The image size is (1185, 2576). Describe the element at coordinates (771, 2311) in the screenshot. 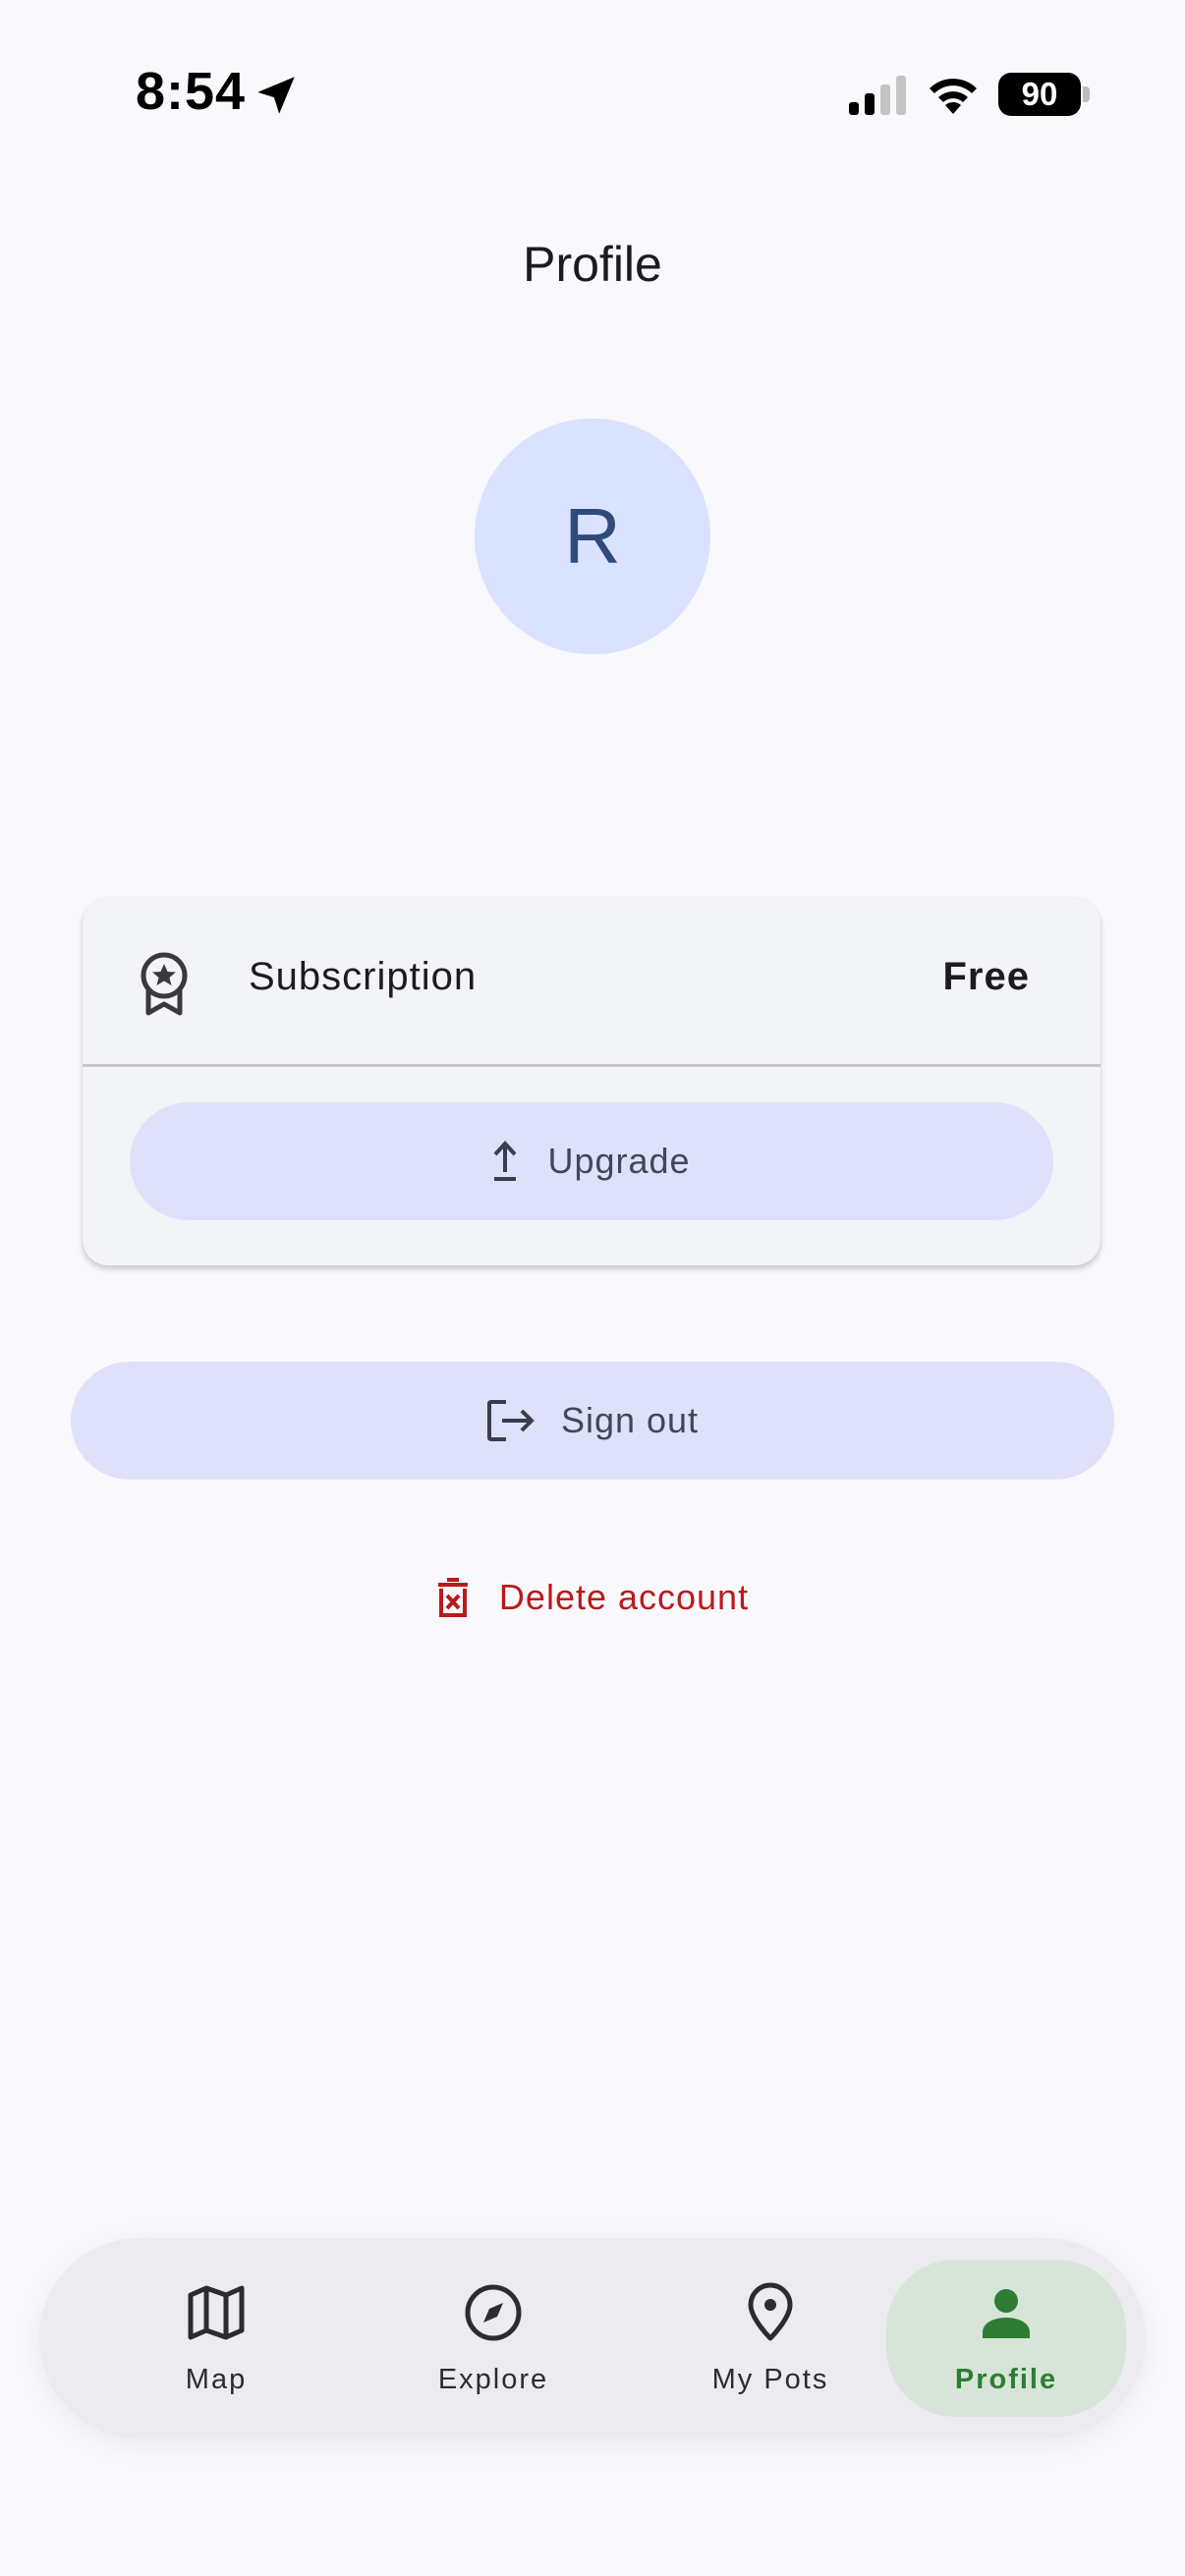

I see `location-pin-icon` at that location.